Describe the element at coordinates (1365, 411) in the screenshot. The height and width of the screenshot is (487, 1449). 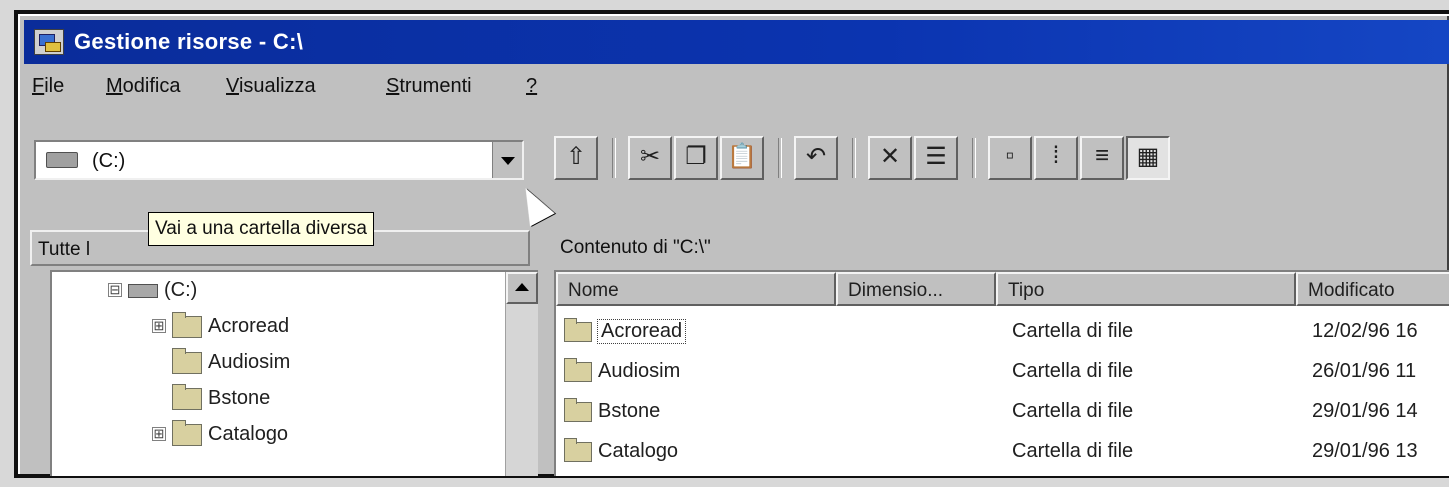
I see `row-modified: 29/01/96 14` at that location.